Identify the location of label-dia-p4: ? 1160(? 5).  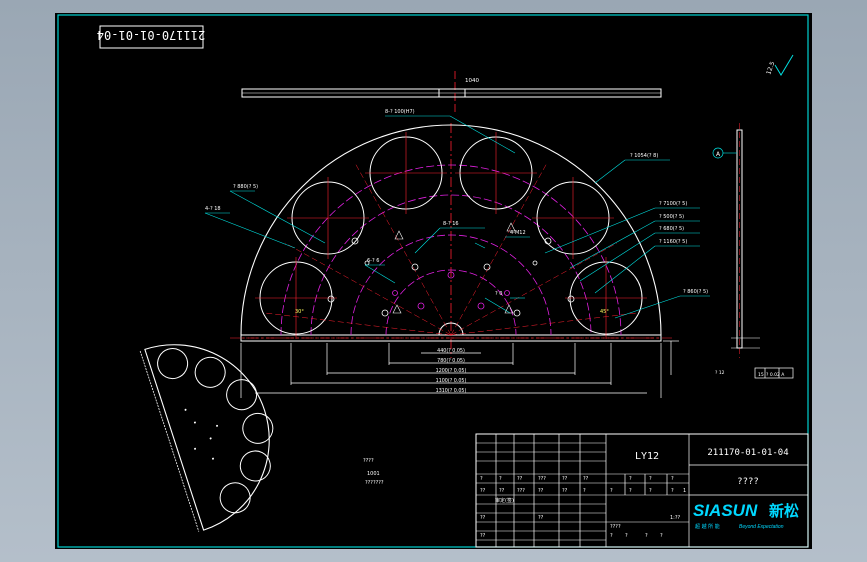
(673, 242).